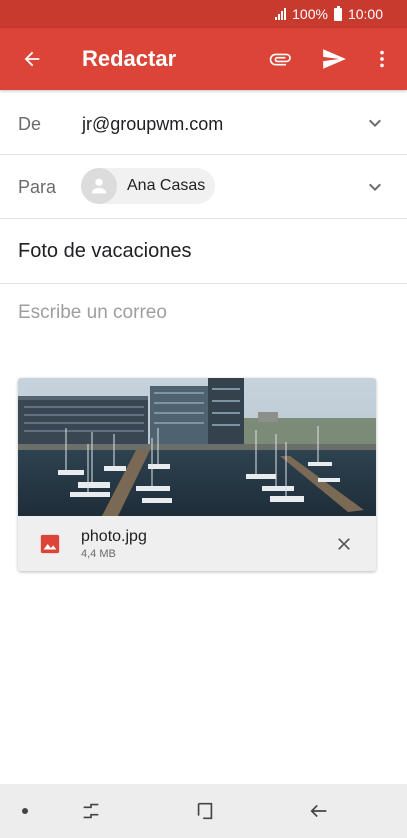 This screenshot has width=407, height=838. I want to click on page-title: Redactar, so click(129, 58).